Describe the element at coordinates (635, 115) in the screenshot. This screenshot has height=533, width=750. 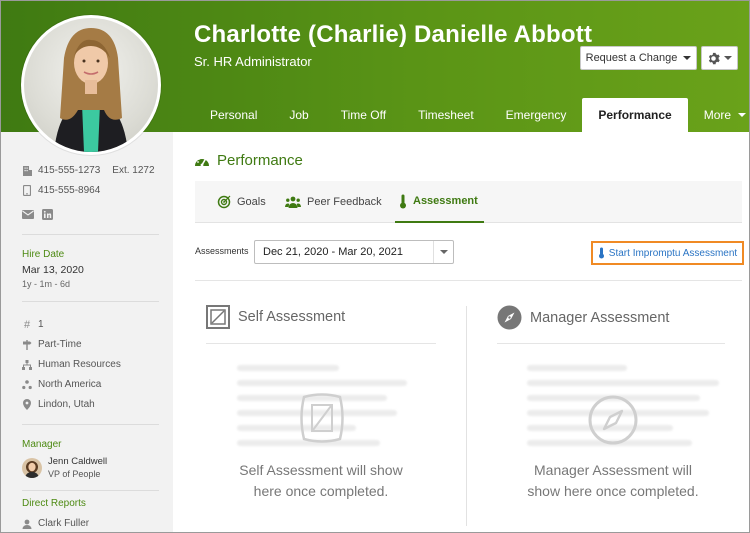
I see `tab-performance: Performance` at that location.